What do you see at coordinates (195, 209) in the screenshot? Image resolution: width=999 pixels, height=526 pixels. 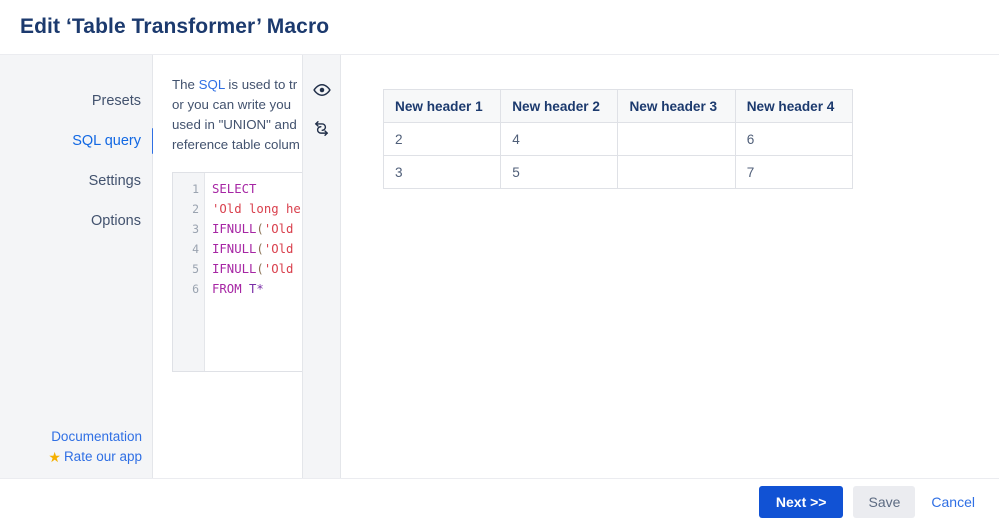 I see `line-number: 2` at bounding box center [195, 209].